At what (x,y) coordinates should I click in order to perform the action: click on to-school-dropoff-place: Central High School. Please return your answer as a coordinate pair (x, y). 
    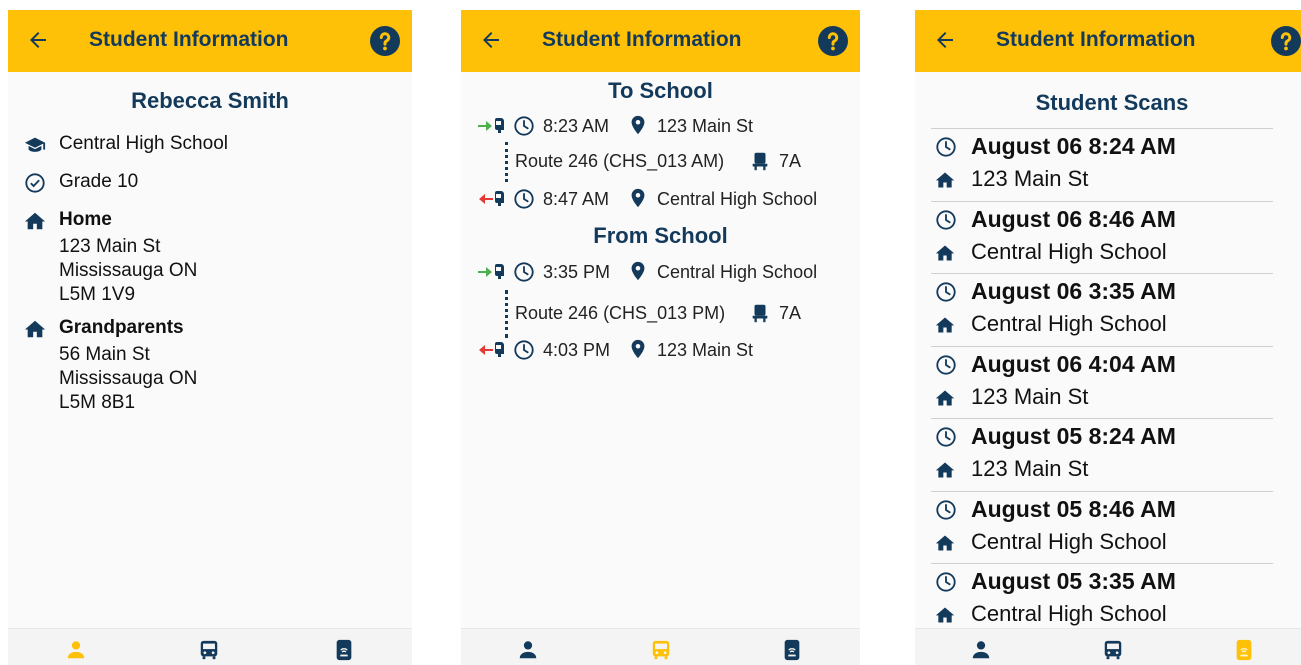
    Looking at the image, I should click on (737, 199).